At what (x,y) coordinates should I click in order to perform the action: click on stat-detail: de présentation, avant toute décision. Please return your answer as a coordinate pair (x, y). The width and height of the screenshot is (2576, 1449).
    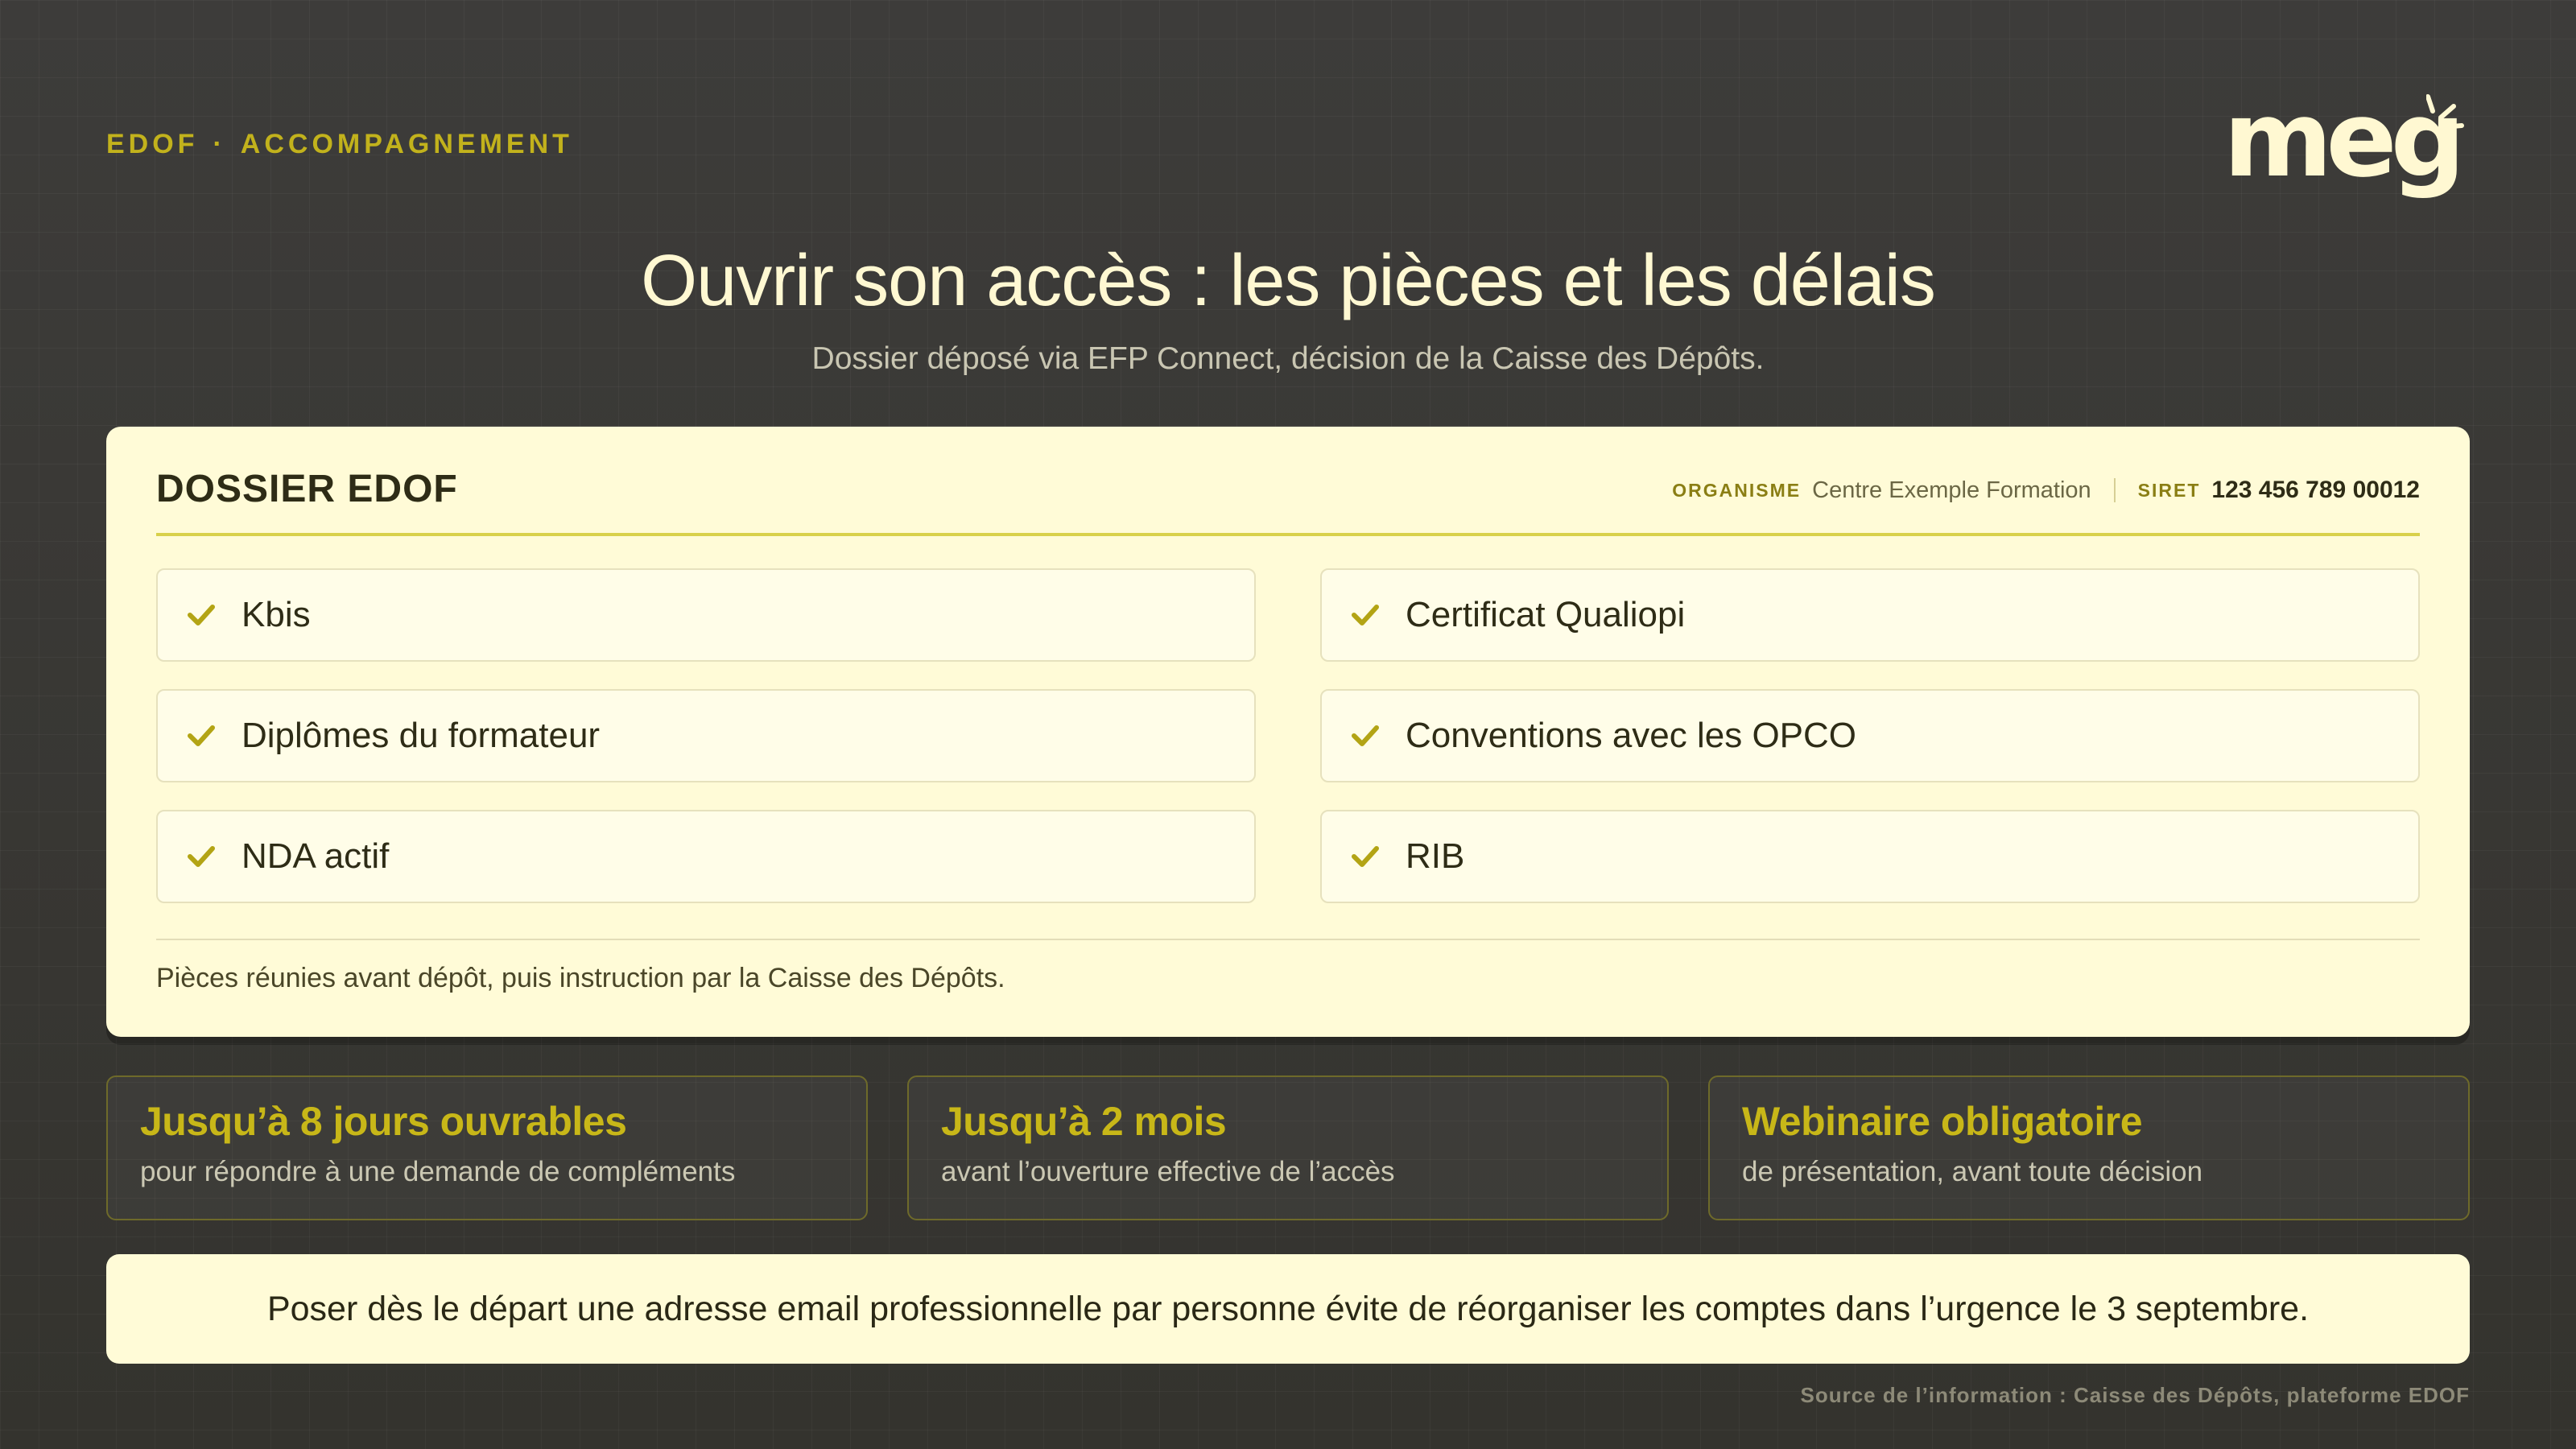
    Looking at the image, I should click on (1972, 1171).